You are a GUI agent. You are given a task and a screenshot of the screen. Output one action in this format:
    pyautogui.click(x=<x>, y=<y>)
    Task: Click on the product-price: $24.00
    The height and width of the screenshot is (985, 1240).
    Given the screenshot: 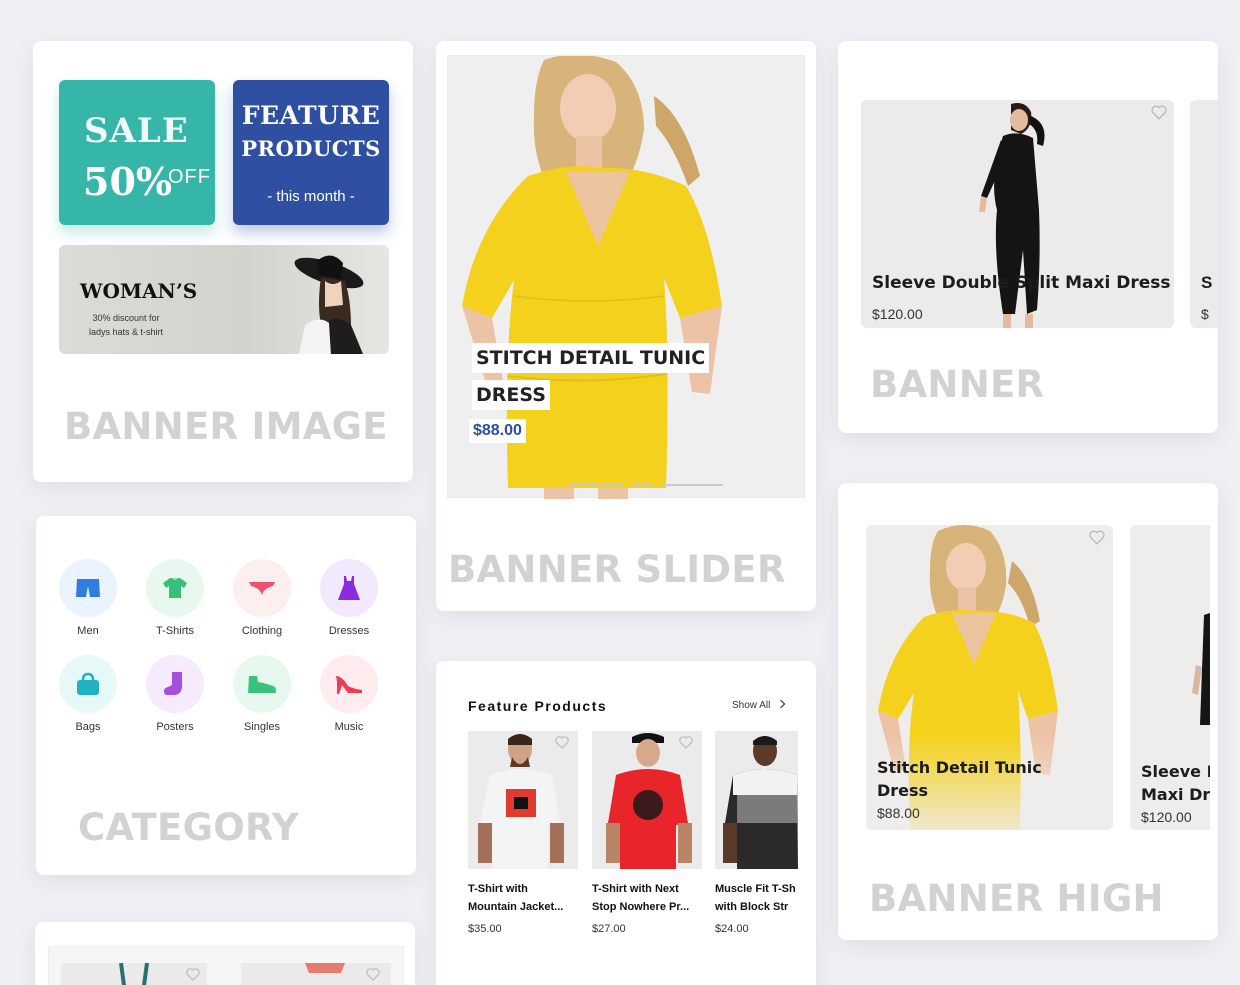 What is the action you would take?
    pyautogui.click(x=732, y=929)
    